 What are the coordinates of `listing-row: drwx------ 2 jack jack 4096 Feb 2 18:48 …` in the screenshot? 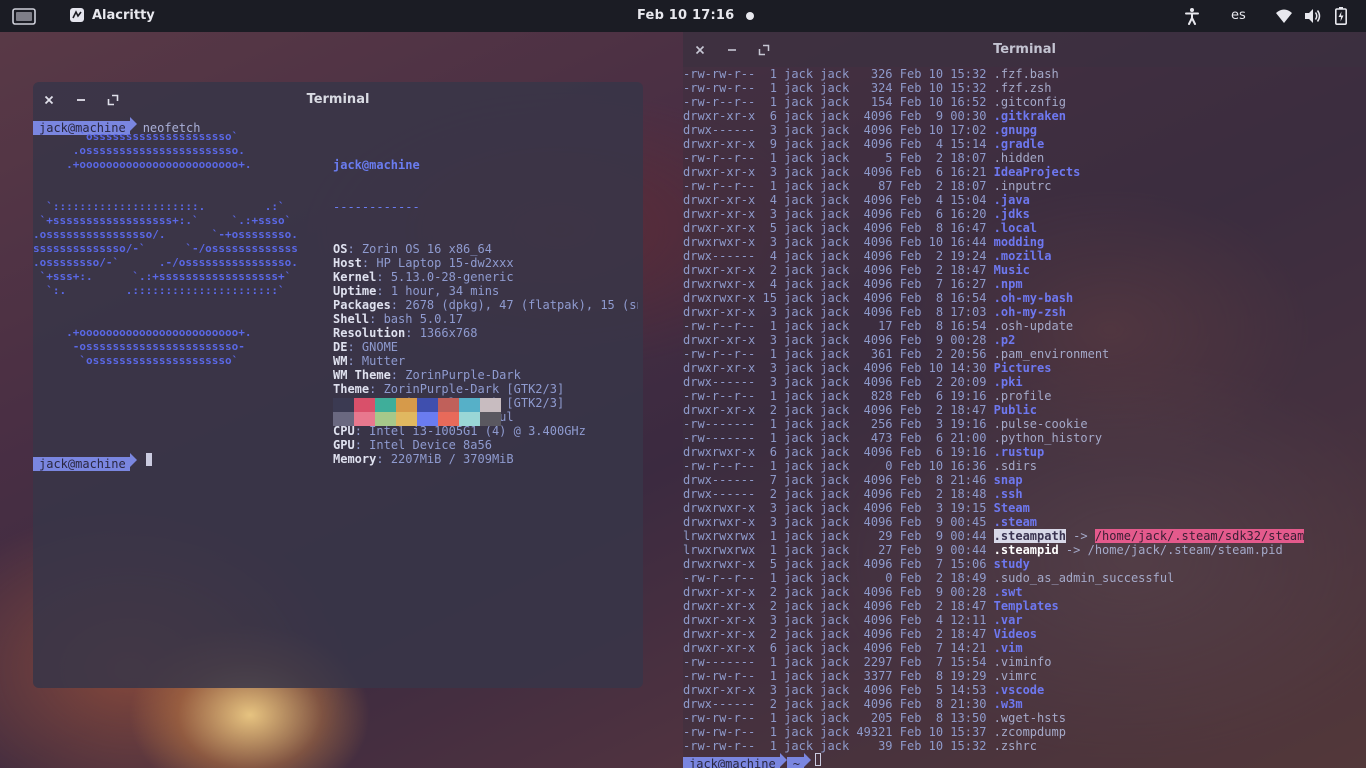 It's located at (1024, 494).